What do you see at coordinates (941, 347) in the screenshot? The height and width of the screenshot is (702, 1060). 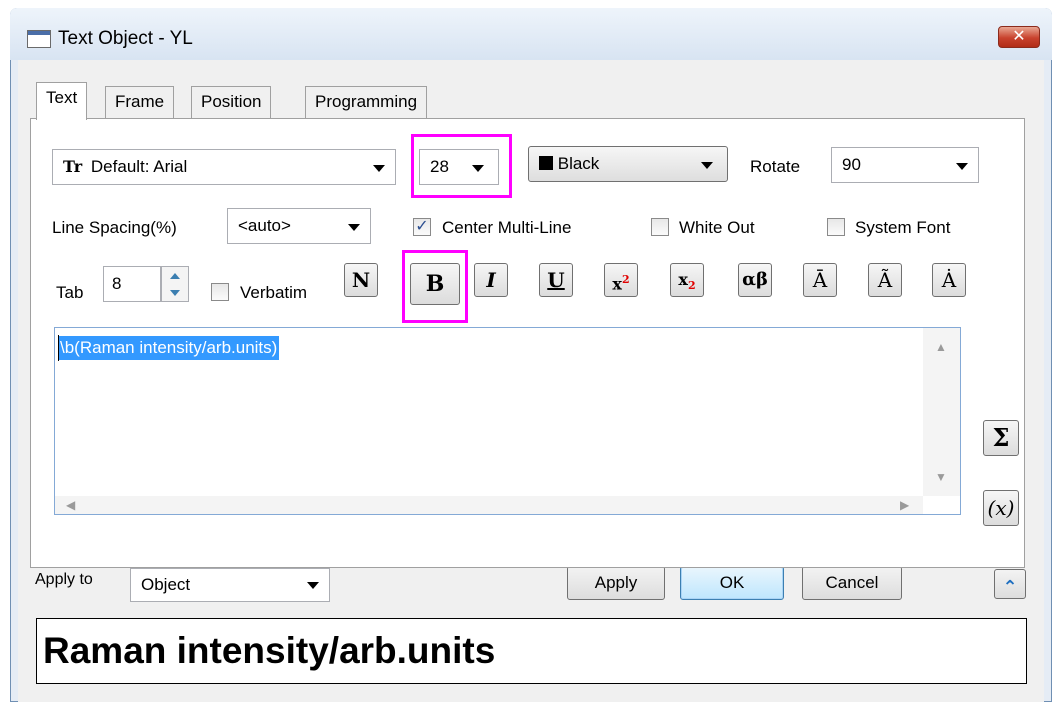 I see `scroll-up-icon: ▲` at bounding box center [941, 347].